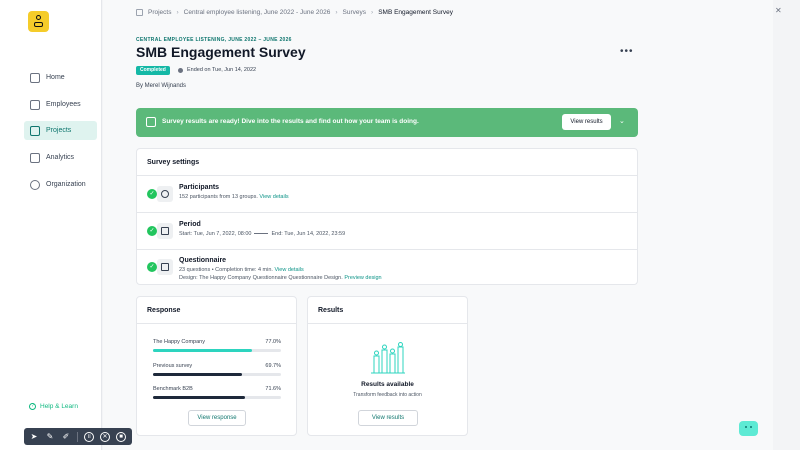 The image size is (800, 450). I want to click on results-subtext: Transform feedback into action, so click(387, 395).